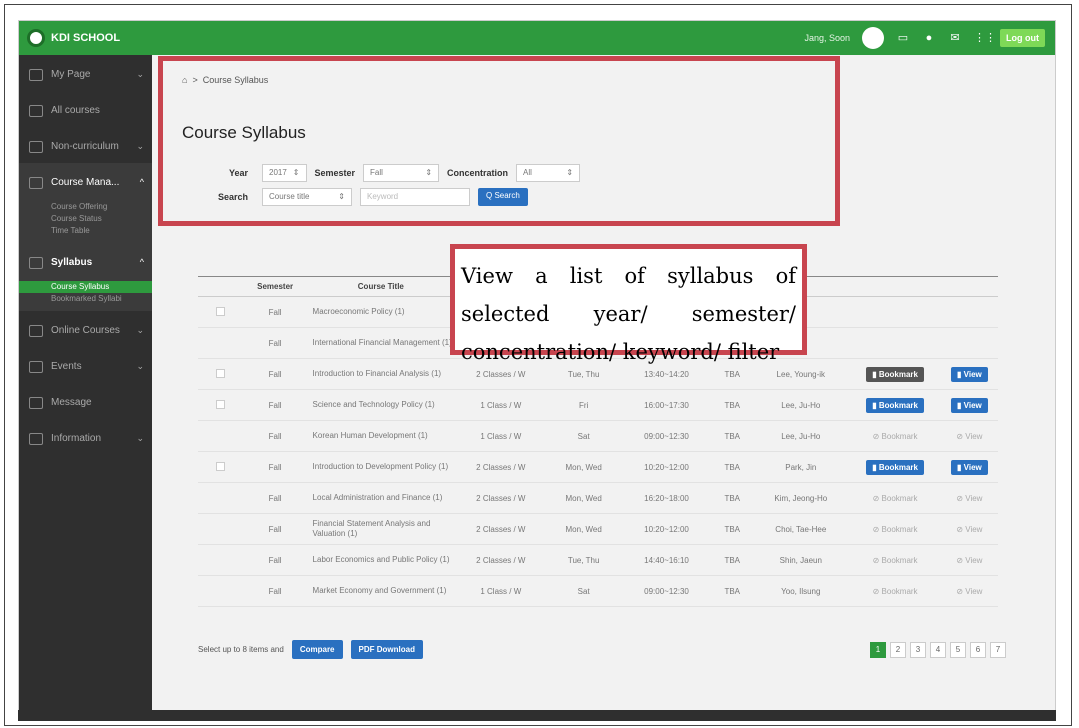 The height and width of the screenshot is (728, 1079). What do you see at coordinates (386, 649) in the screenshot?
I see `pdf-download-button: PDF Download` at bounding box center [386, 649].